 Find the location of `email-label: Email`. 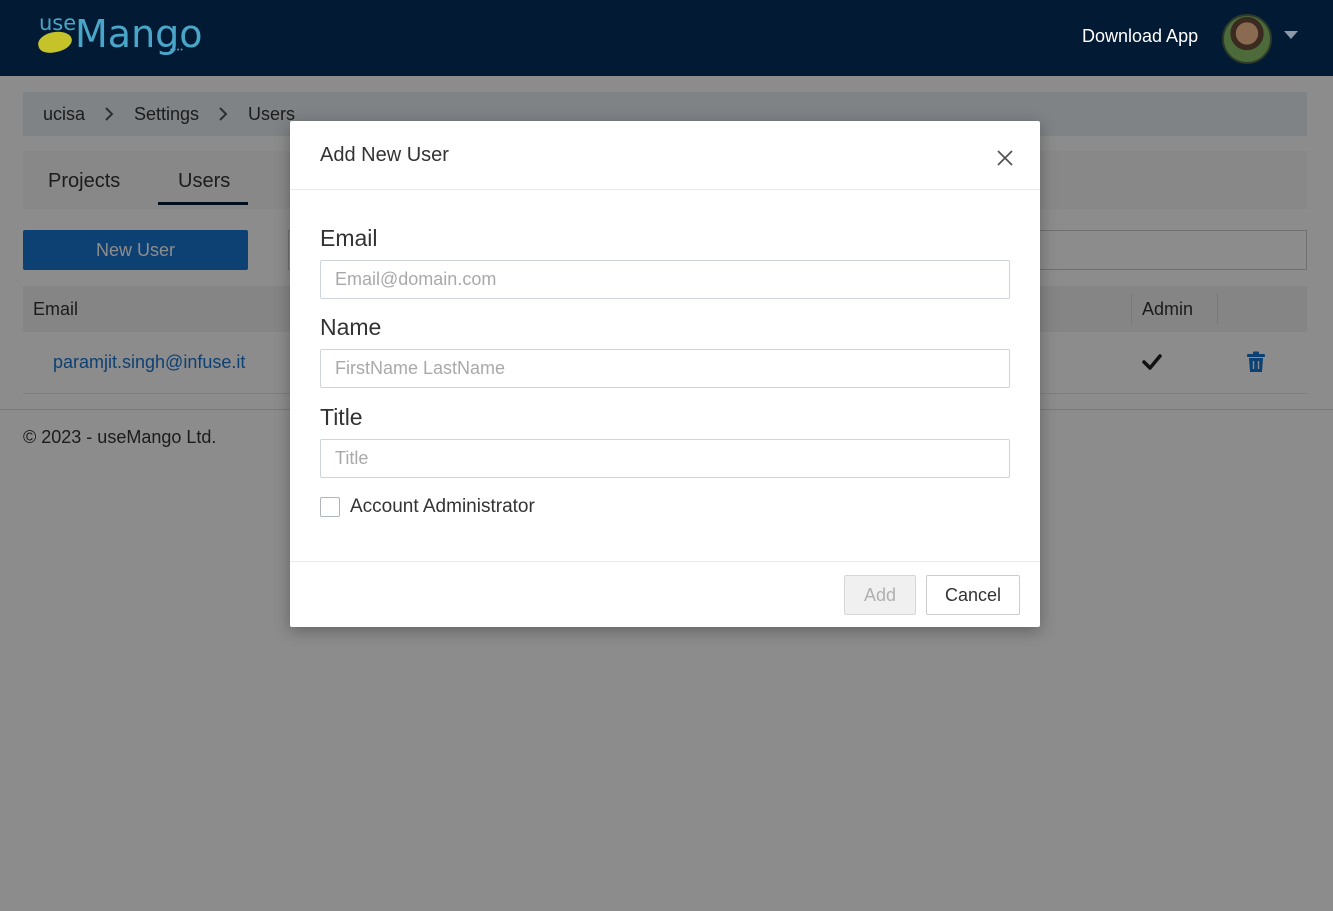

email-label: Email is located at coordinates (349, 238).